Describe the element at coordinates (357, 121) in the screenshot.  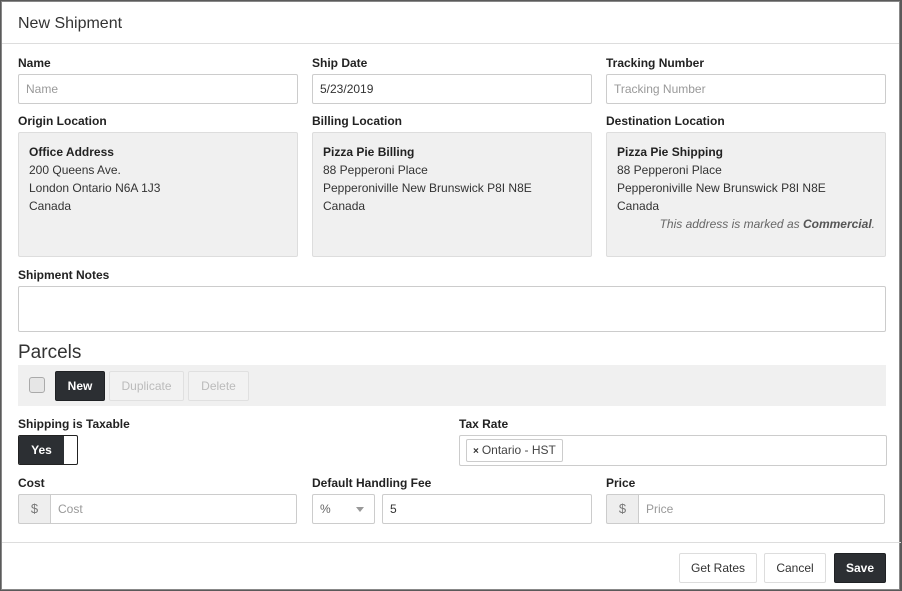
I see `billing-location-label: Billing Location` at that location.